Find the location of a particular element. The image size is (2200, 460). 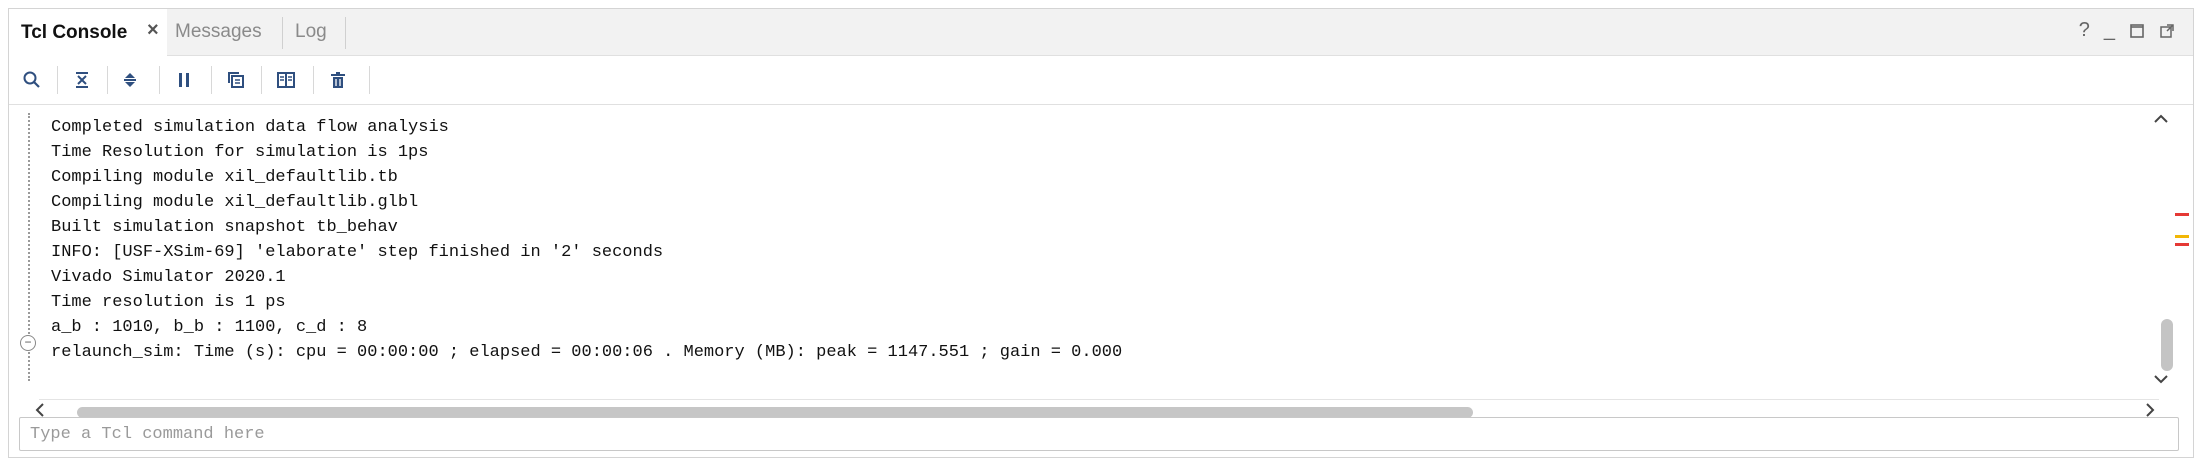

tab-messages: Messages is located at coordinates (230, 32).